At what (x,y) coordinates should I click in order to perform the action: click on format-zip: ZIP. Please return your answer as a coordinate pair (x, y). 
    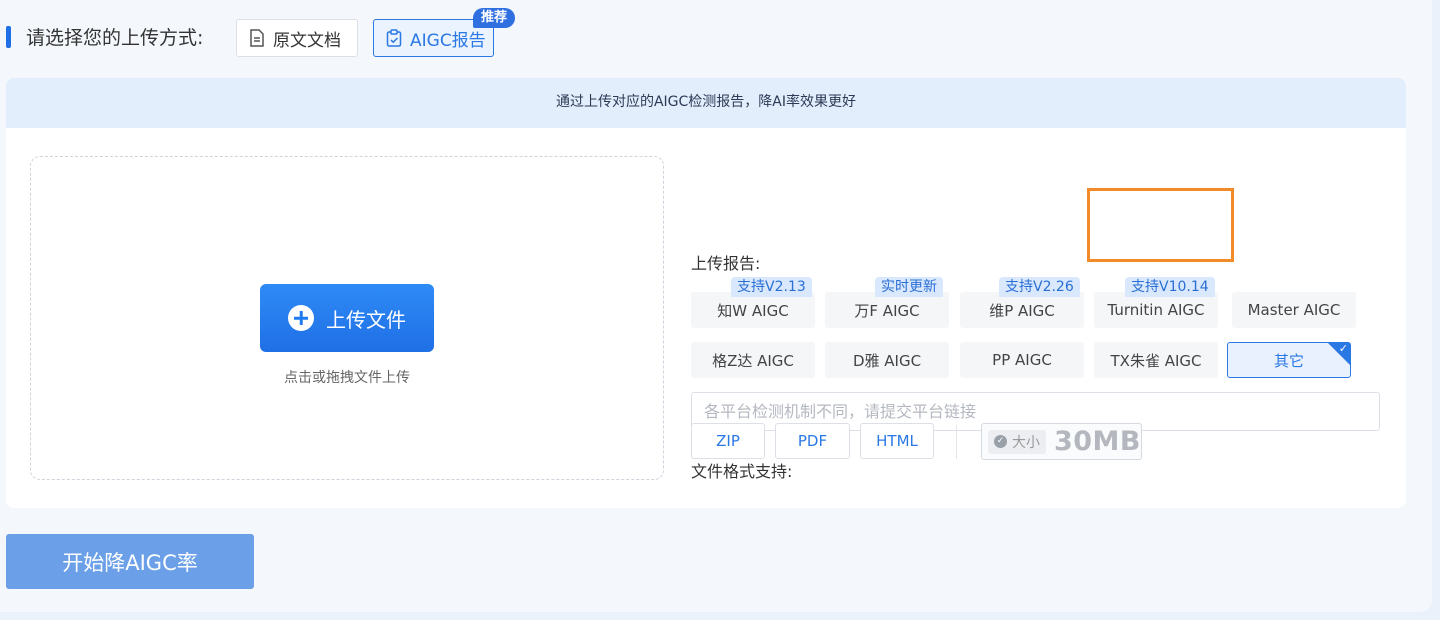
    Looking at the image, I should click on (728, 441).